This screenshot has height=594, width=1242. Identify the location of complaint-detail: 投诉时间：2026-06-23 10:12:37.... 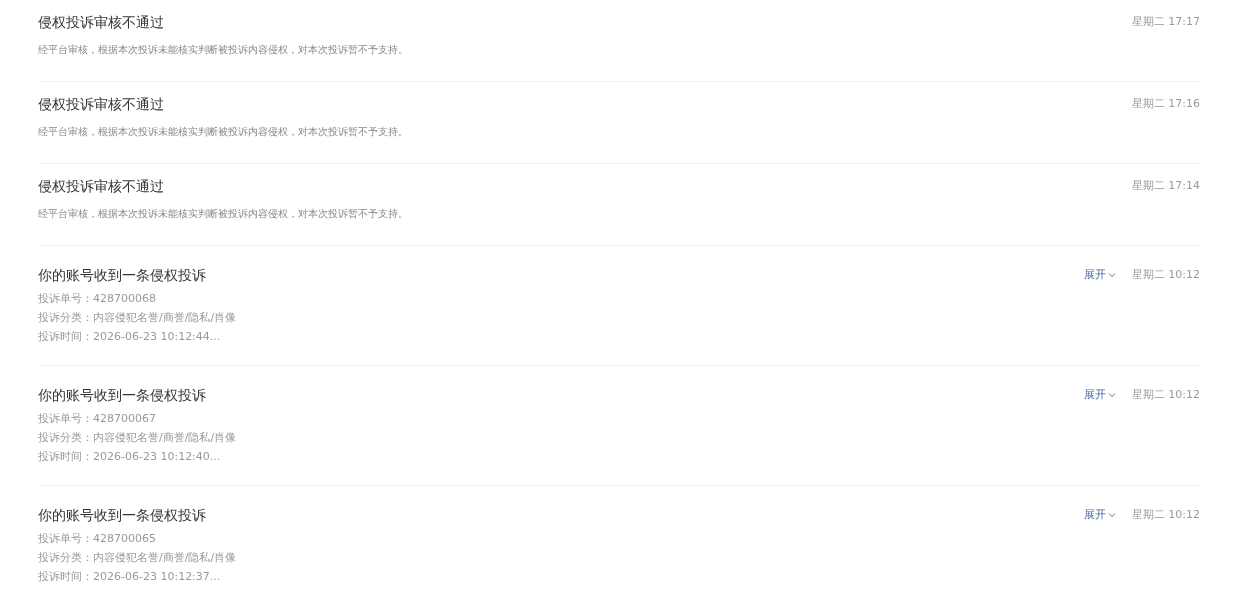
(130, 577).